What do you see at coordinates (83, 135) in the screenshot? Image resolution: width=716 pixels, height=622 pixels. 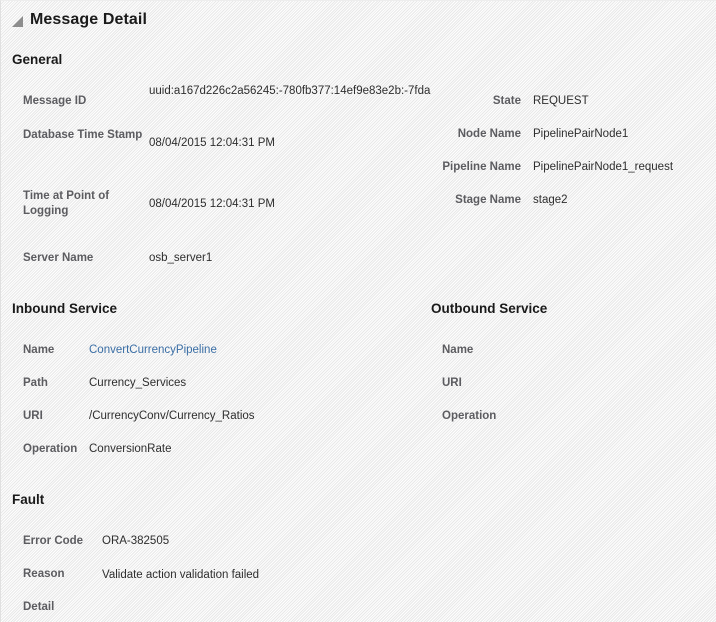 I see `field-label-database-time-stamp: Database Time Stamp` at bounding box center [83, 135].